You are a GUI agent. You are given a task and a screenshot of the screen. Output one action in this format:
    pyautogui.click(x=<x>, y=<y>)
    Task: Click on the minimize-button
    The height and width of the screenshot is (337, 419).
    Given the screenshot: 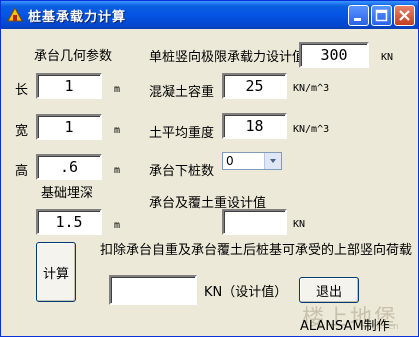 What is the action you would take?
    pyautogui.click(x=358, y=15)
    